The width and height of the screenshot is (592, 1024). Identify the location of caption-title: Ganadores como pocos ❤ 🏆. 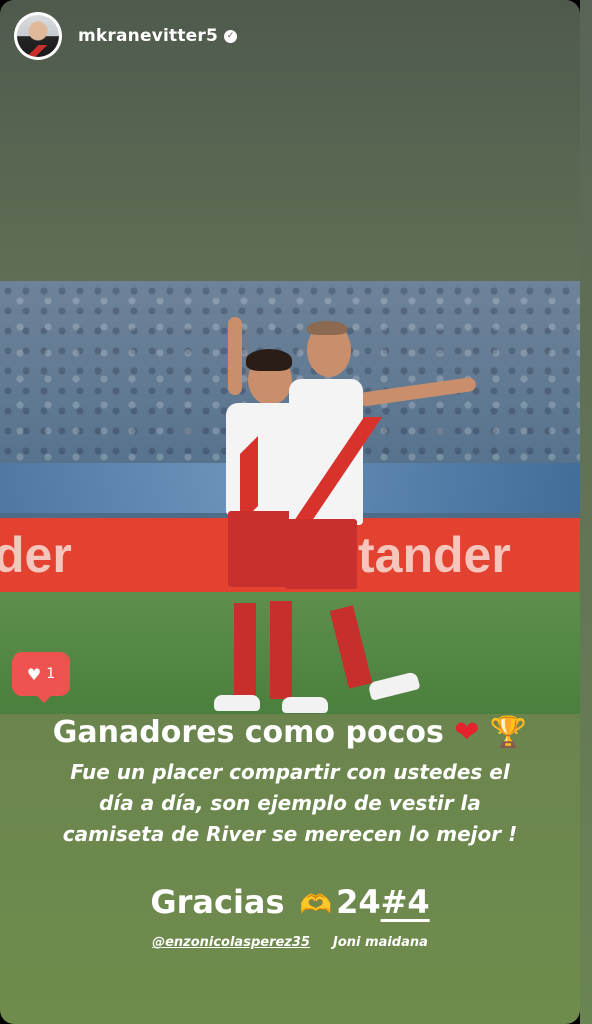
(290, 733).